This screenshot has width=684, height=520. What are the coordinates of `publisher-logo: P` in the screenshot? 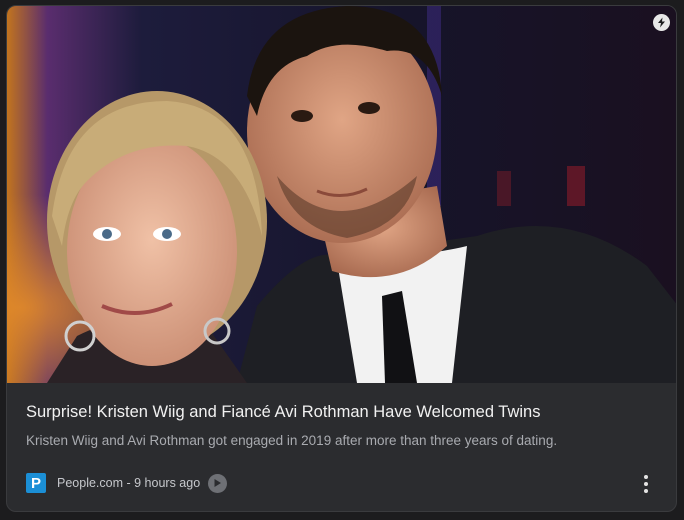 It's located at (36, 483).